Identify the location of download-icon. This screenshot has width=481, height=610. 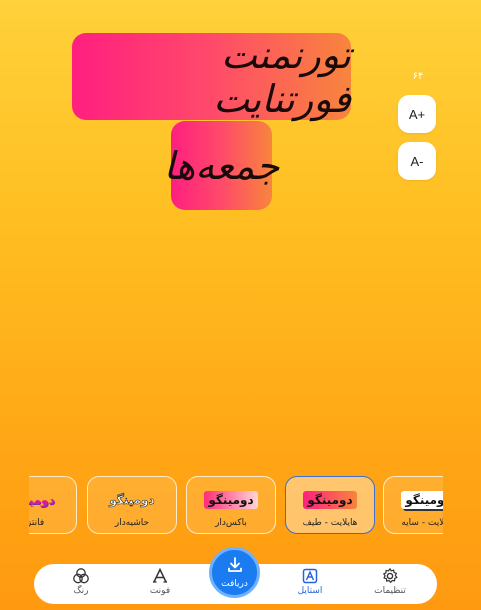
(235, 567).